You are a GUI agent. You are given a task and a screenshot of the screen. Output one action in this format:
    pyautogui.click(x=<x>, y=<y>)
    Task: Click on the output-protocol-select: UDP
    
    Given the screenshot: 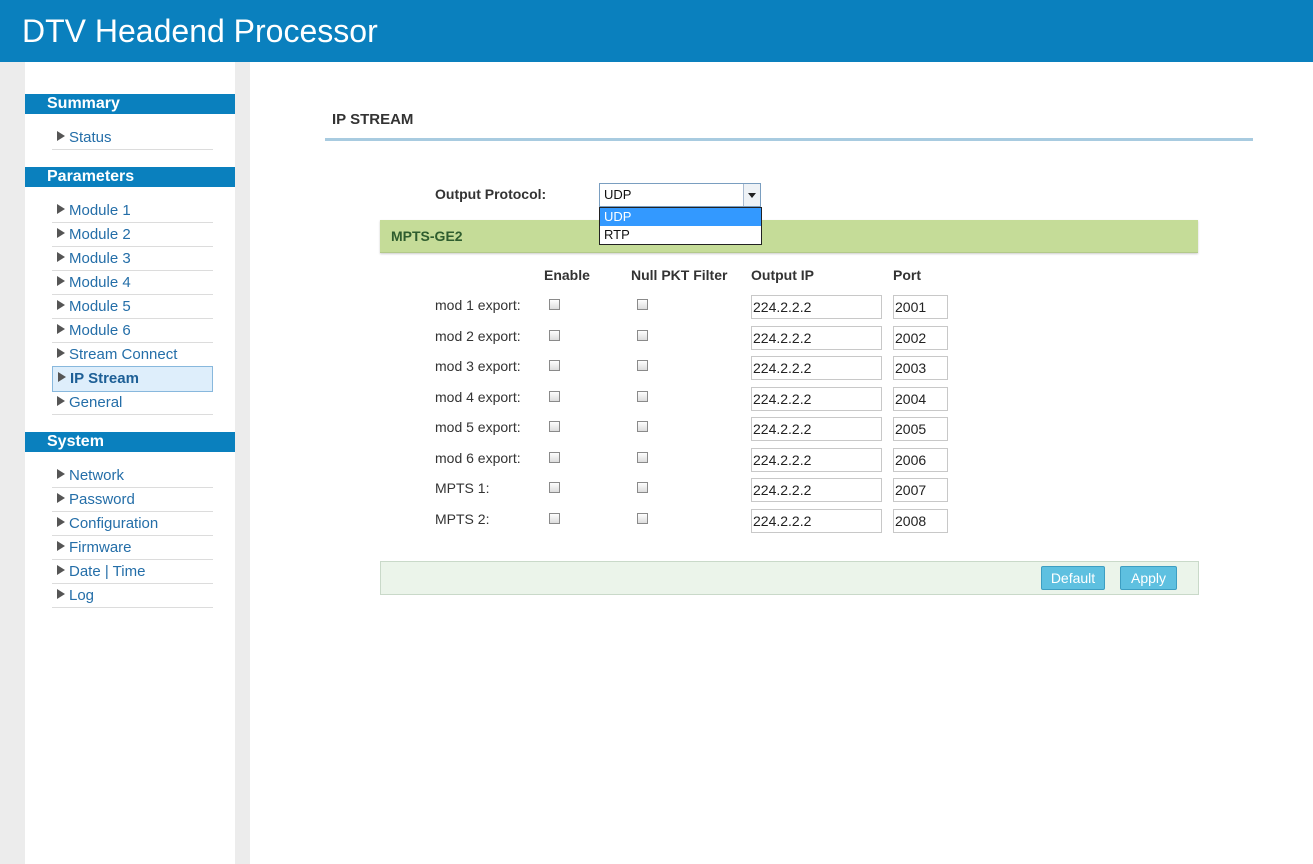 What is the action you would take?
    pyautogui.click(x=680, y=195)
    